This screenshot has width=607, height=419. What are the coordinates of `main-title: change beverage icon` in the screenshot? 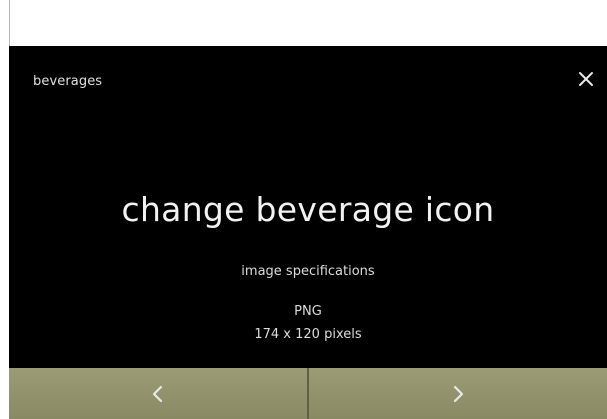 It's located at (308, 209).